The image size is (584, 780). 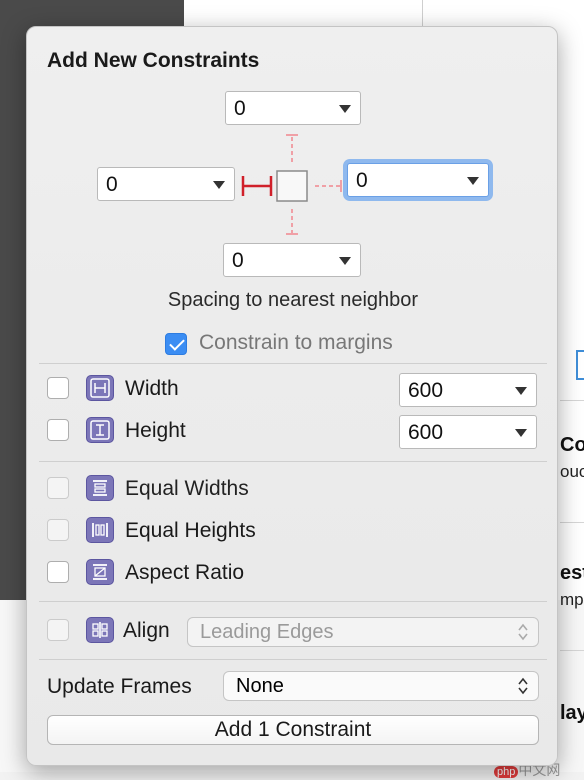 I want to click on align-row: Align Leading Edges, so click(x=293, y=632).